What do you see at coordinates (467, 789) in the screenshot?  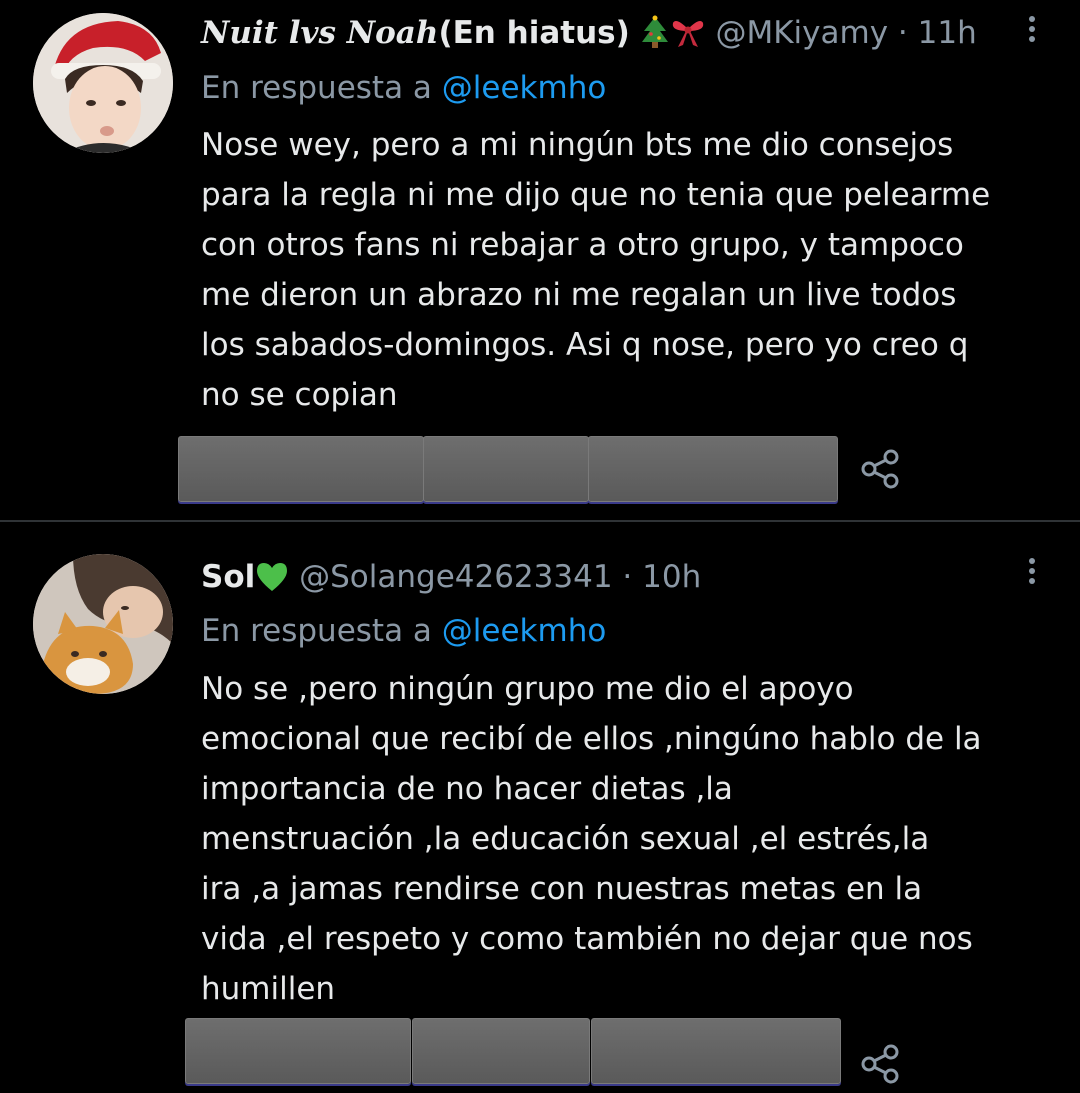 I see `text-line: importancia de no hacer dietas ,la` at bounding box center [467, 789].